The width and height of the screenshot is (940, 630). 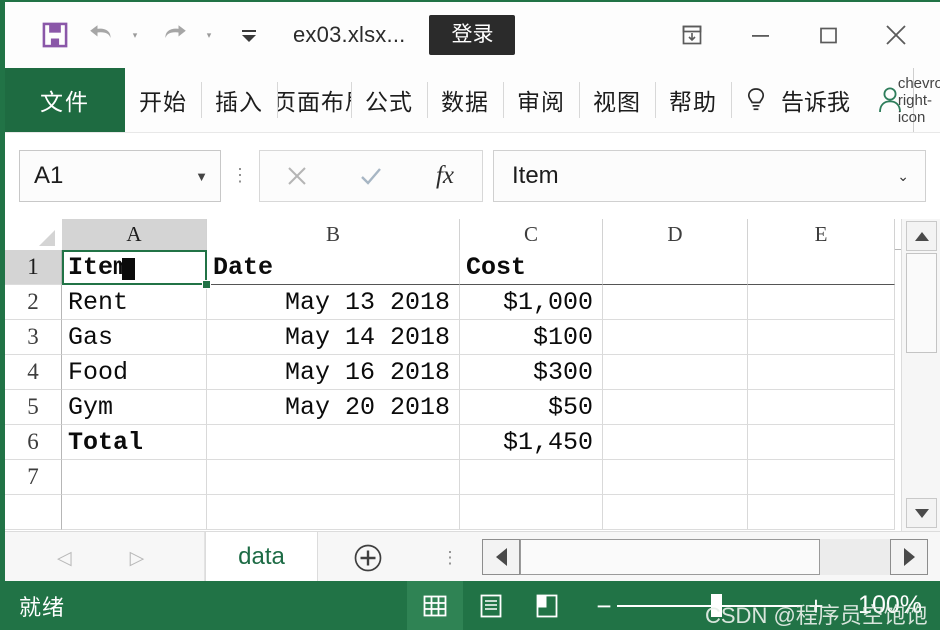 I want to click on cell-A3: Gas, so click(x=134, y=337).